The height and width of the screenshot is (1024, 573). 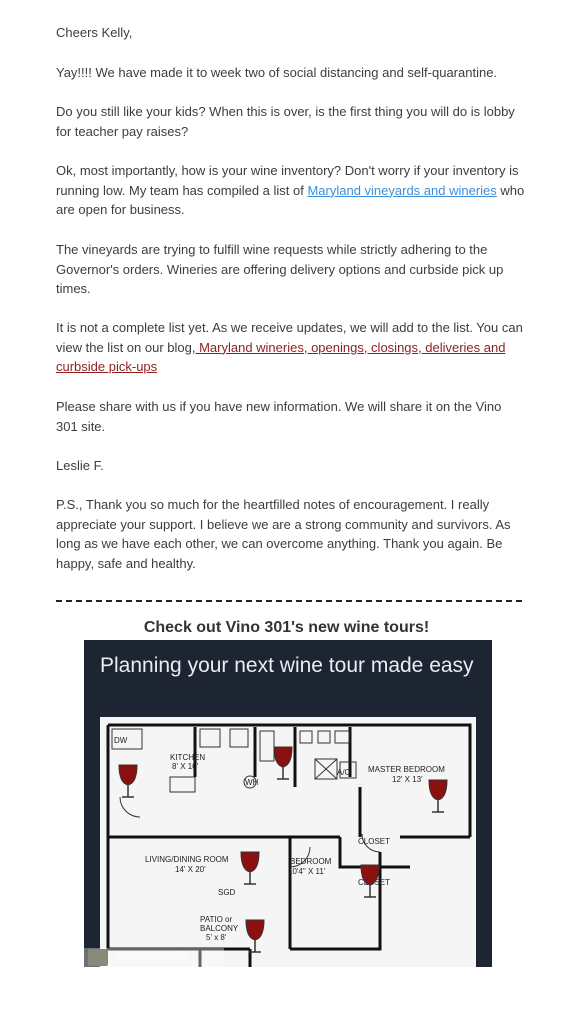 I want to click on avatar, so click(x=98, y=957).